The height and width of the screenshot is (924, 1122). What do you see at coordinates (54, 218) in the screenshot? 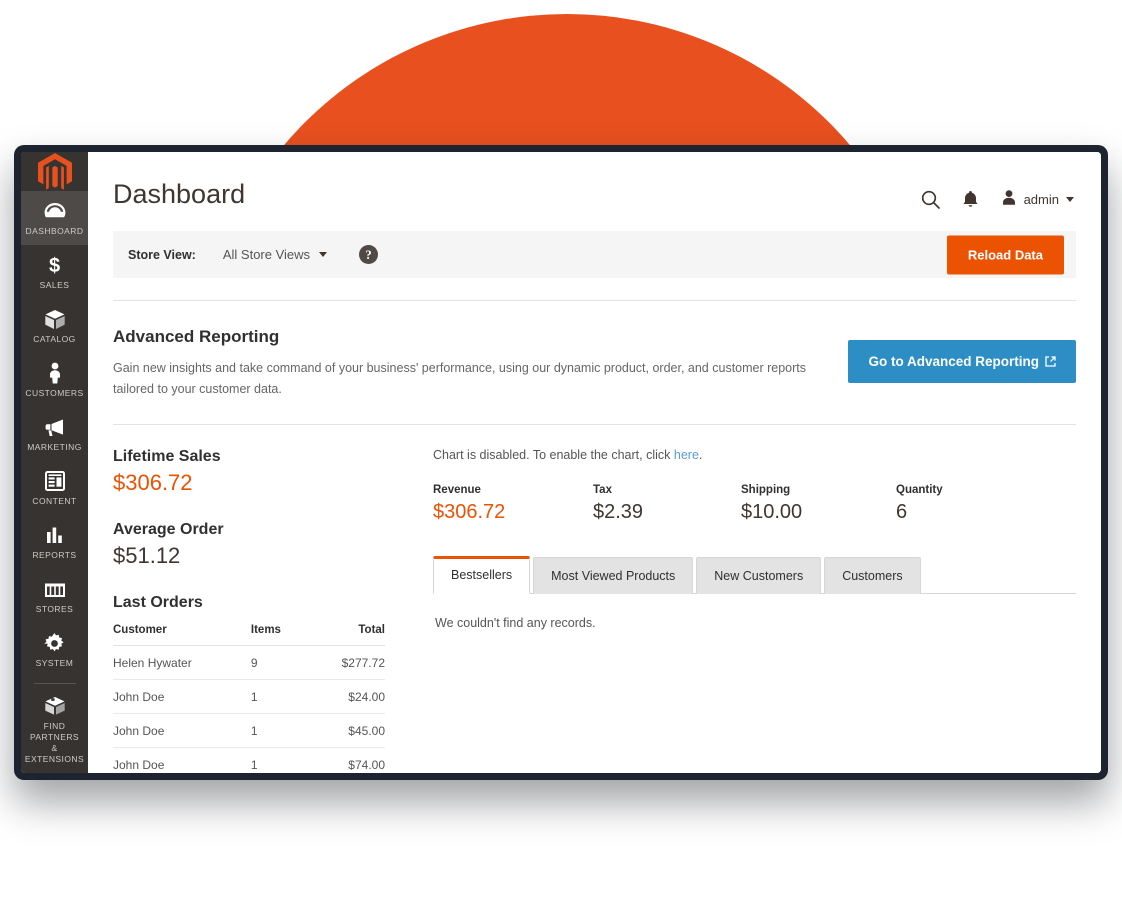
I see `sidebar-item-dashboard: DASHBOARD` at bounding box center [54, 218].